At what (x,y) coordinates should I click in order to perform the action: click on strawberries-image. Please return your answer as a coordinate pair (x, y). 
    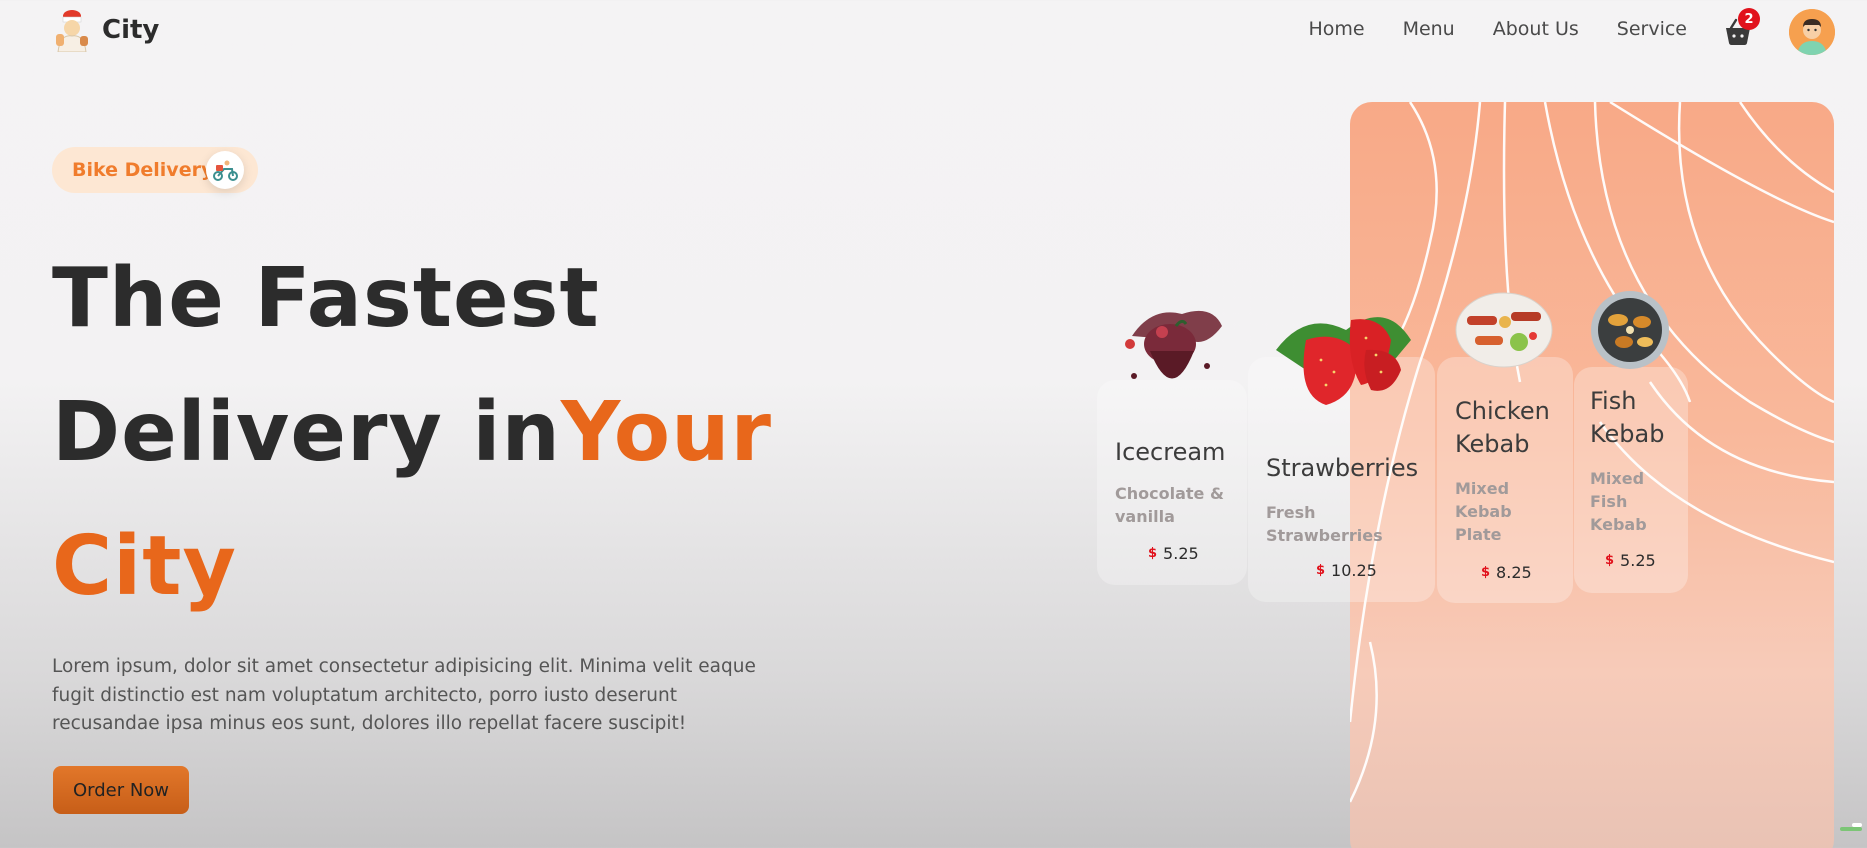
    Looking at the image, I should click on (1341, 355).